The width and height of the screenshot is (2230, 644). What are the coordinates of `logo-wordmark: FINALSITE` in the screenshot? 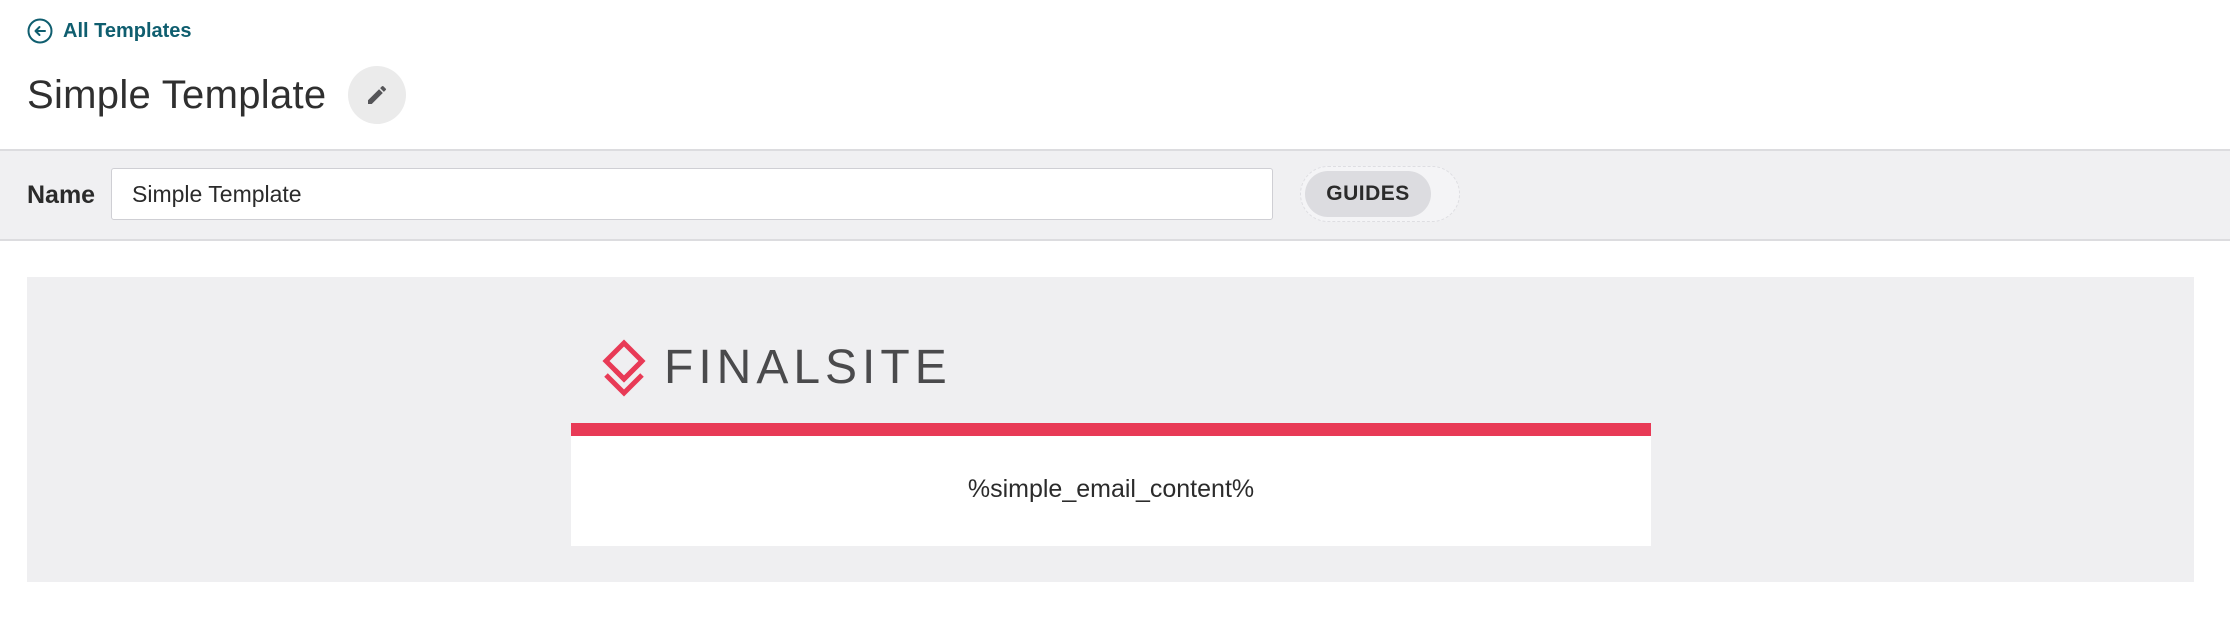 It's located at (808, 367).